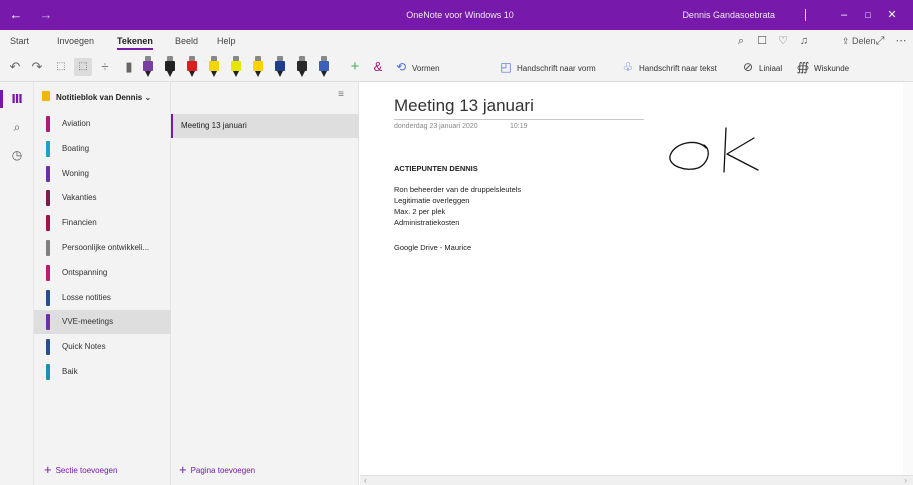 This screenshot has width=913, height=485. Describe the element at coordinates (771, 68) in the screenshot. I see `ruler-label: Liniaal` at that location.